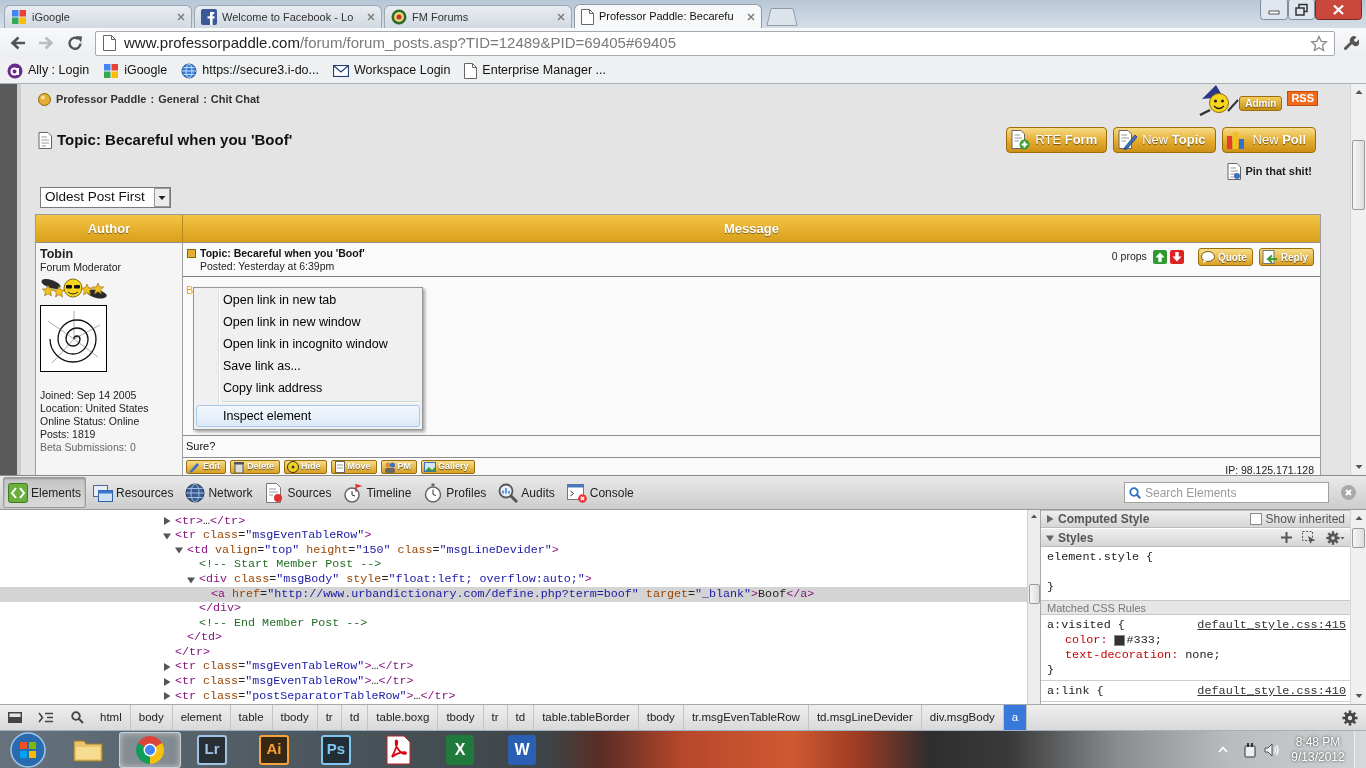 The height and width of the screenshot is (768, 1366). What do you see at coordinates (46, 717) in the screenshot?
I see `console-icon` at bounding box center [46, 717].